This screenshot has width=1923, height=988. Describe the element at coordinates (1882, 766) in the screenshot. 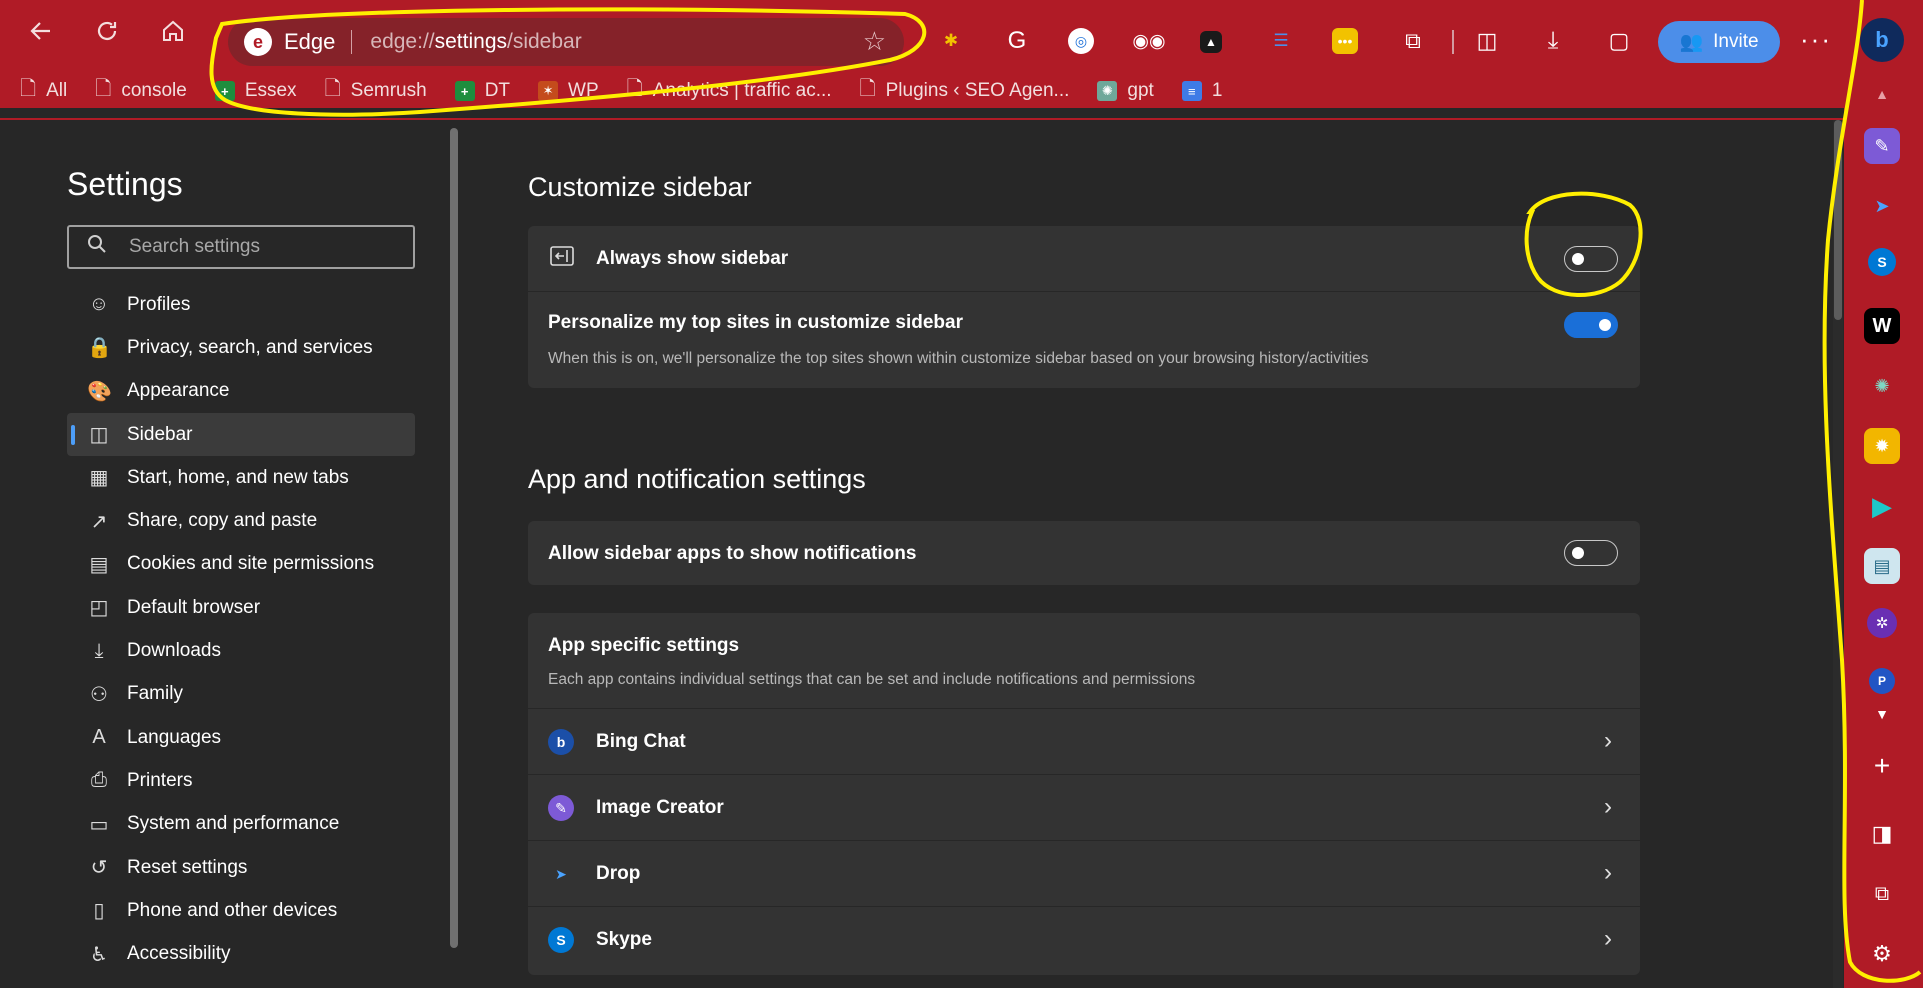

I see `add-app-icon: +` at that location.